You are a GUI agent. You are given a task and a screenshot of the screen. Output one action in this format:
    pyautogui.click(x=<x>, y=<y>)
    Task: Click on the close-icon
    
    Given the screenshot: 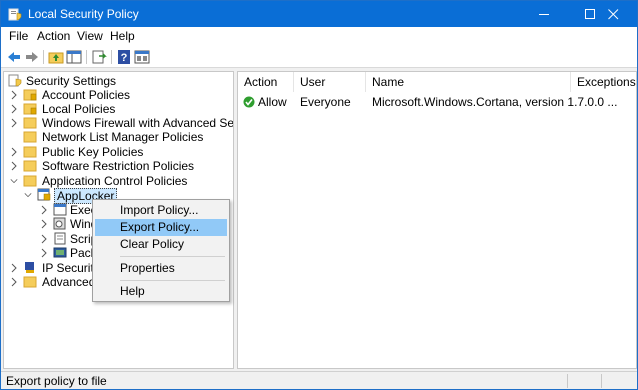 What is the action you would take?
    pyautogui.click(x=613, y=14)
    